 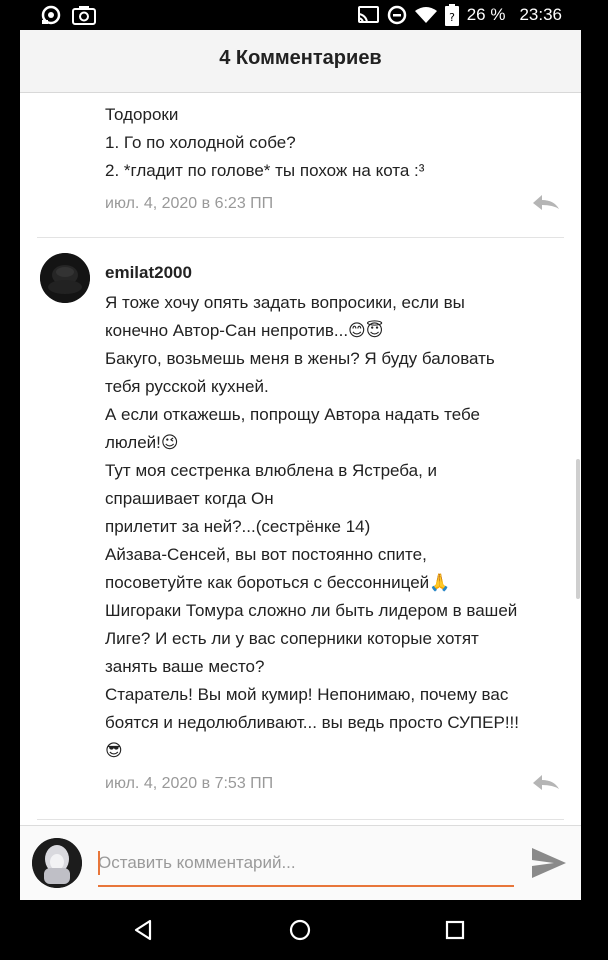 I want to click on comment-line: прилетит за ней?...(сестрёнке 14), so click(x=238, y=526).